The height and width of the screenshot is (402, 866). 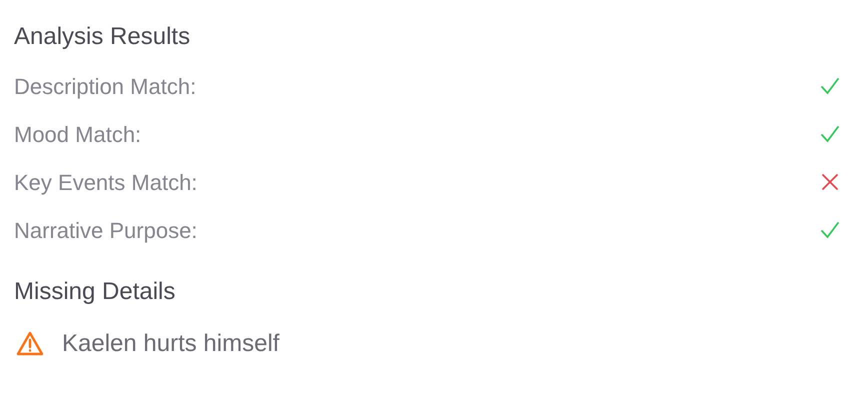 What do you see at coordinates (95, 292) in the screenshot?
I see `section-heading: Missing Details` at bounding box center [95, 292].